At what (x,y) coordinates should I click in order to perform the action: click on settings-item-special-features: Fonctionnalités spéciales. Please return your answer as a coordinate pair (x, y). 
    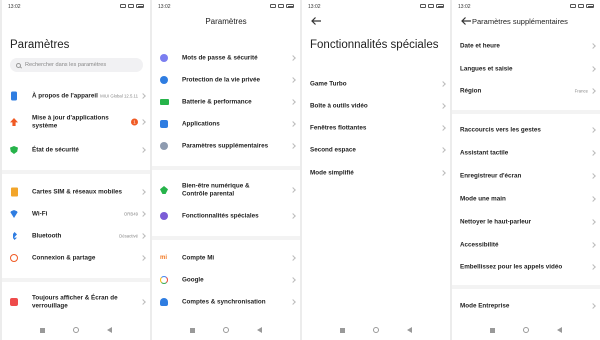
    Looking at the image, I should click on (226, 216).